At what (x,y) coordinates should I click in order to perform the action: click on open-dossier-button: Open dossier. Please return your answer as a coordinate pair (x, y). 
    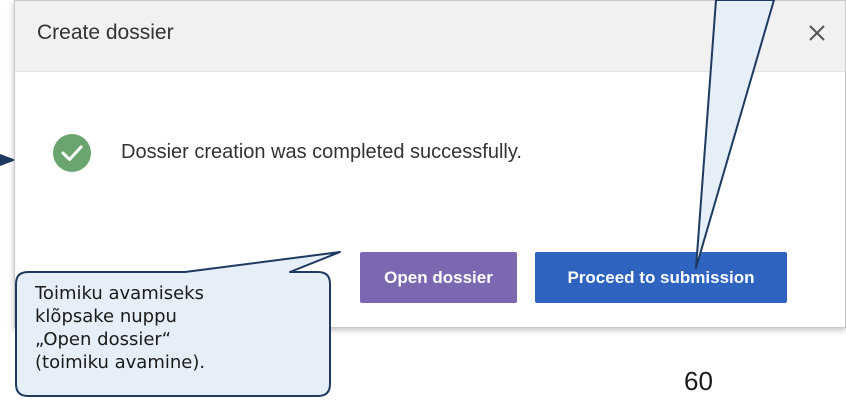
    Looking at the image, I should click on (438, 277).